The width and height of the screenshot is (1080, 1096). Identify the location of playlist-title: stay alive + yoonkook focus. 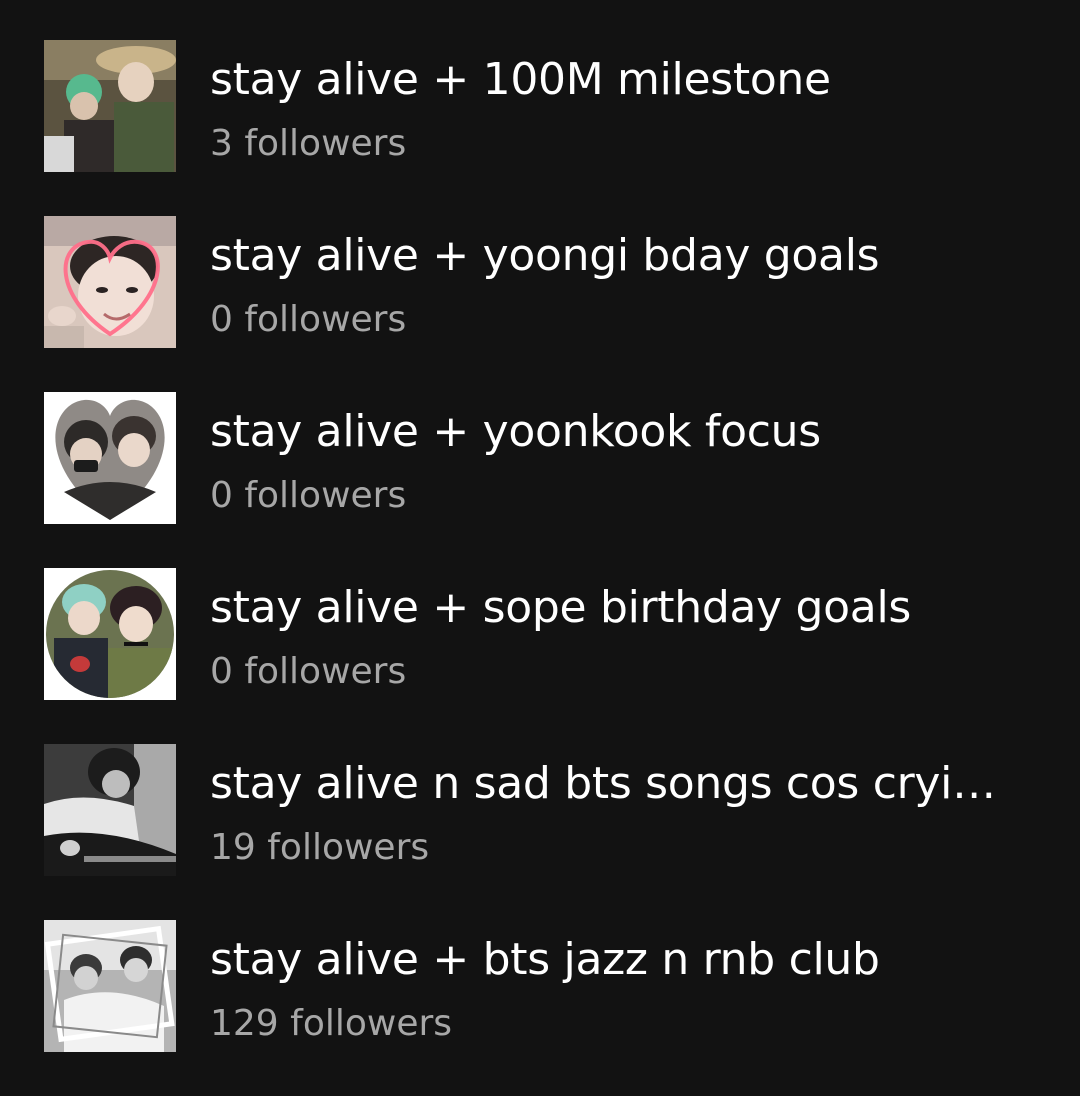
(515, 431).